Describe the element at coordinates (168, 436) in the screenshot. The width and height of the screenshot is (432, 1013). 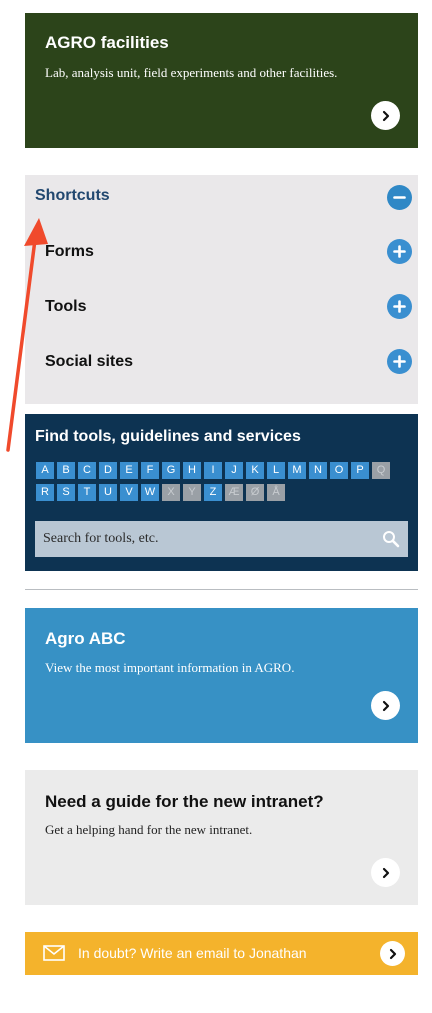
I see `find-tools-title: Find tools, guidelines and services` at that location.